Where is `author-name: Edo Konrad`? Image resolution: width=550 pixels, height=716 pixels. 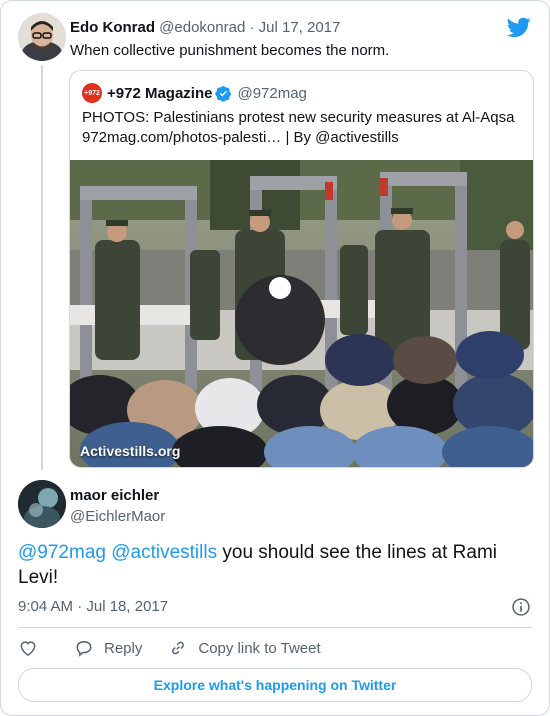 author-name: Edo Konrad is located at coordinates (112, 27).